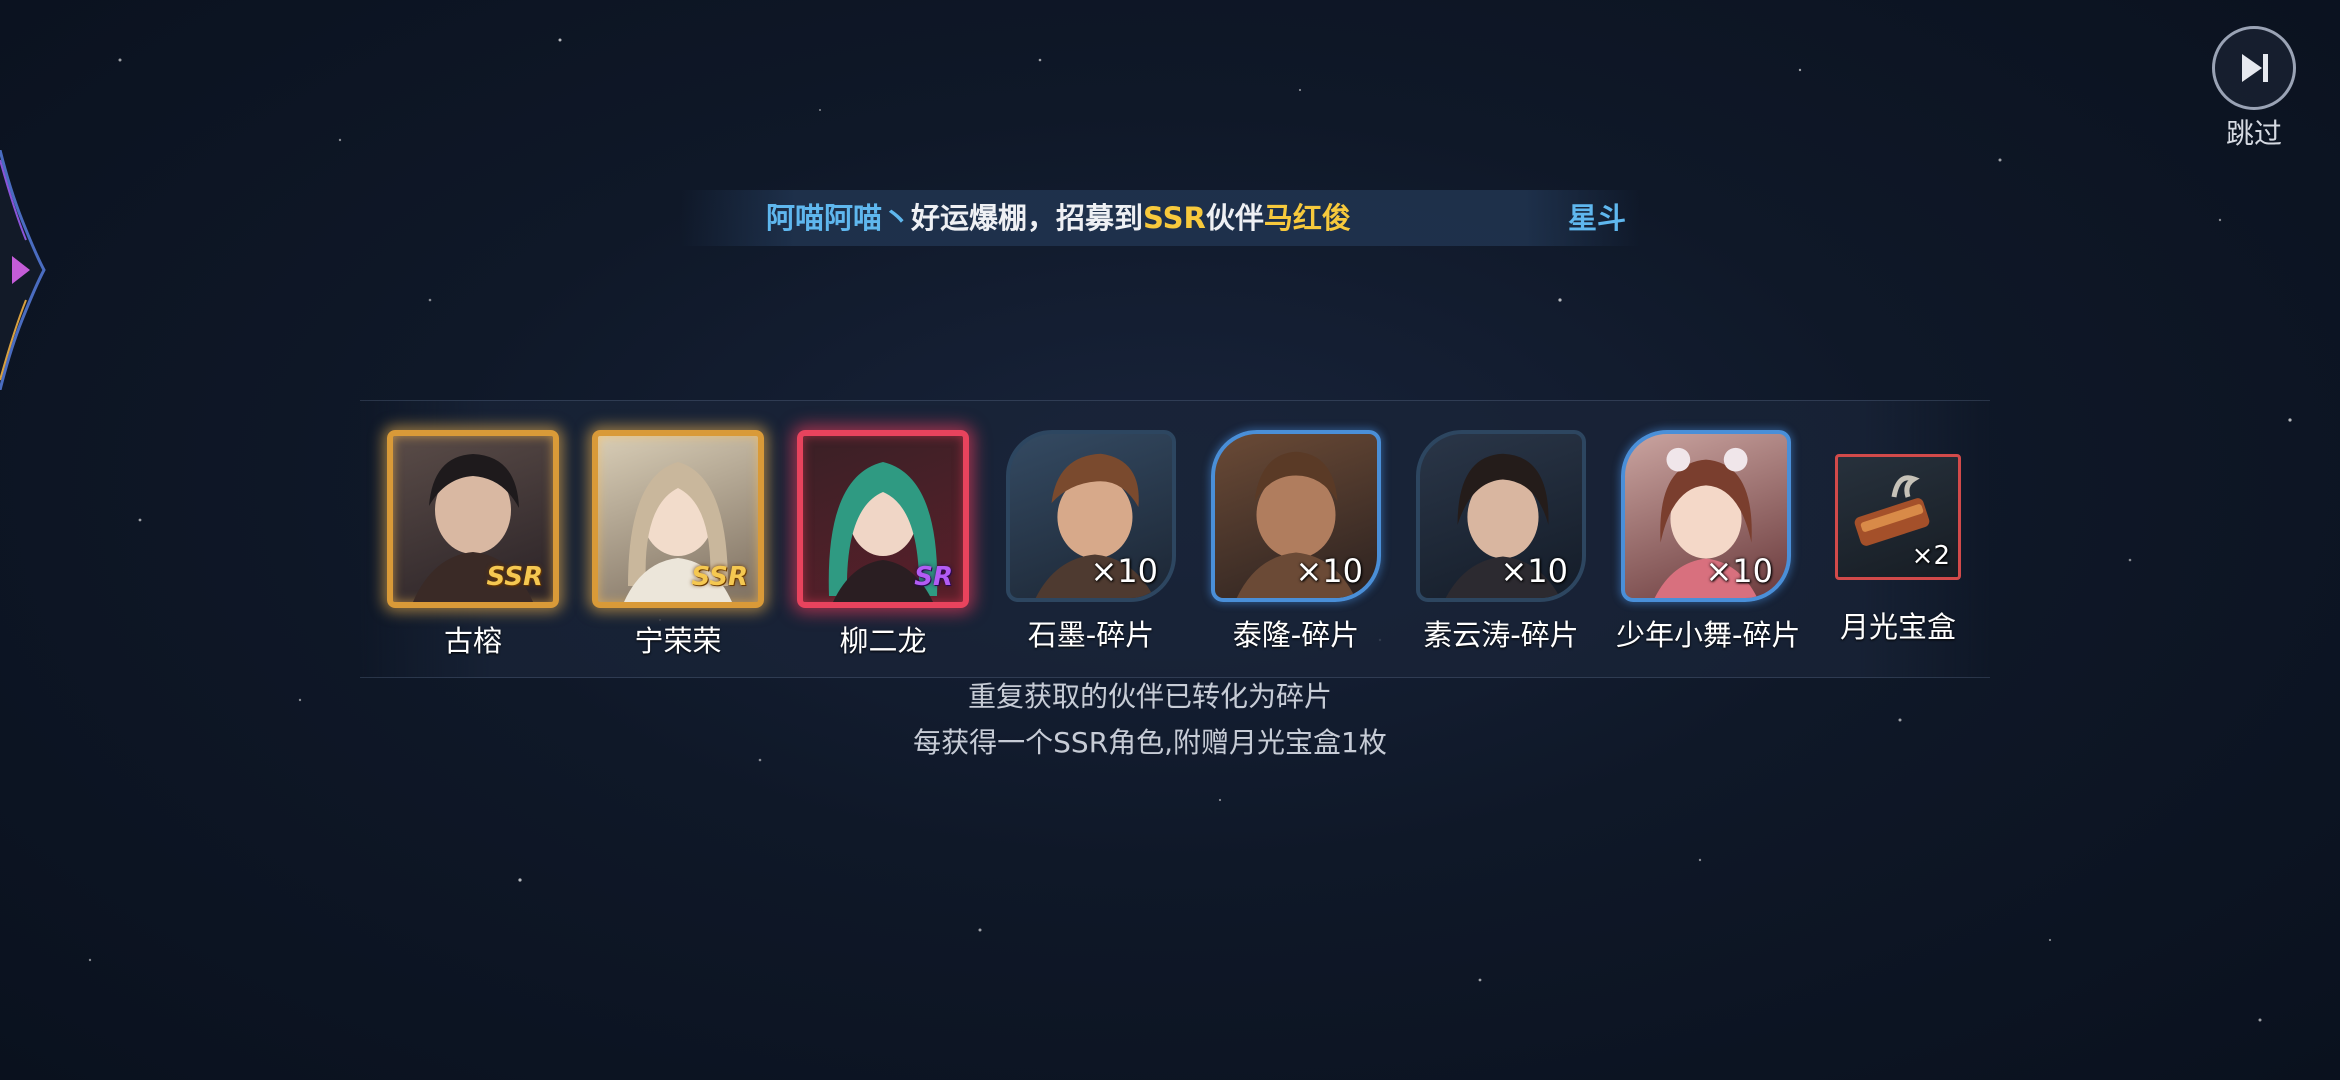 The width and height of the screenshot is (2340, 1080). I want to click on character-portrait-frame: SR, so click(883, 519).